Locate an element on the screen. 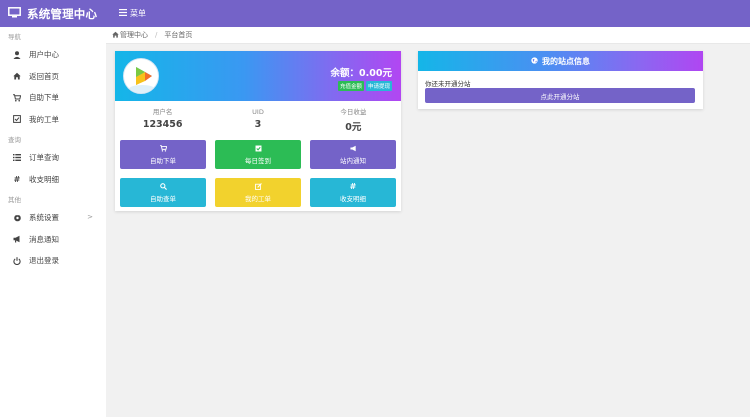  brand: 系统管理中心 is located at coordinates (52, 13).